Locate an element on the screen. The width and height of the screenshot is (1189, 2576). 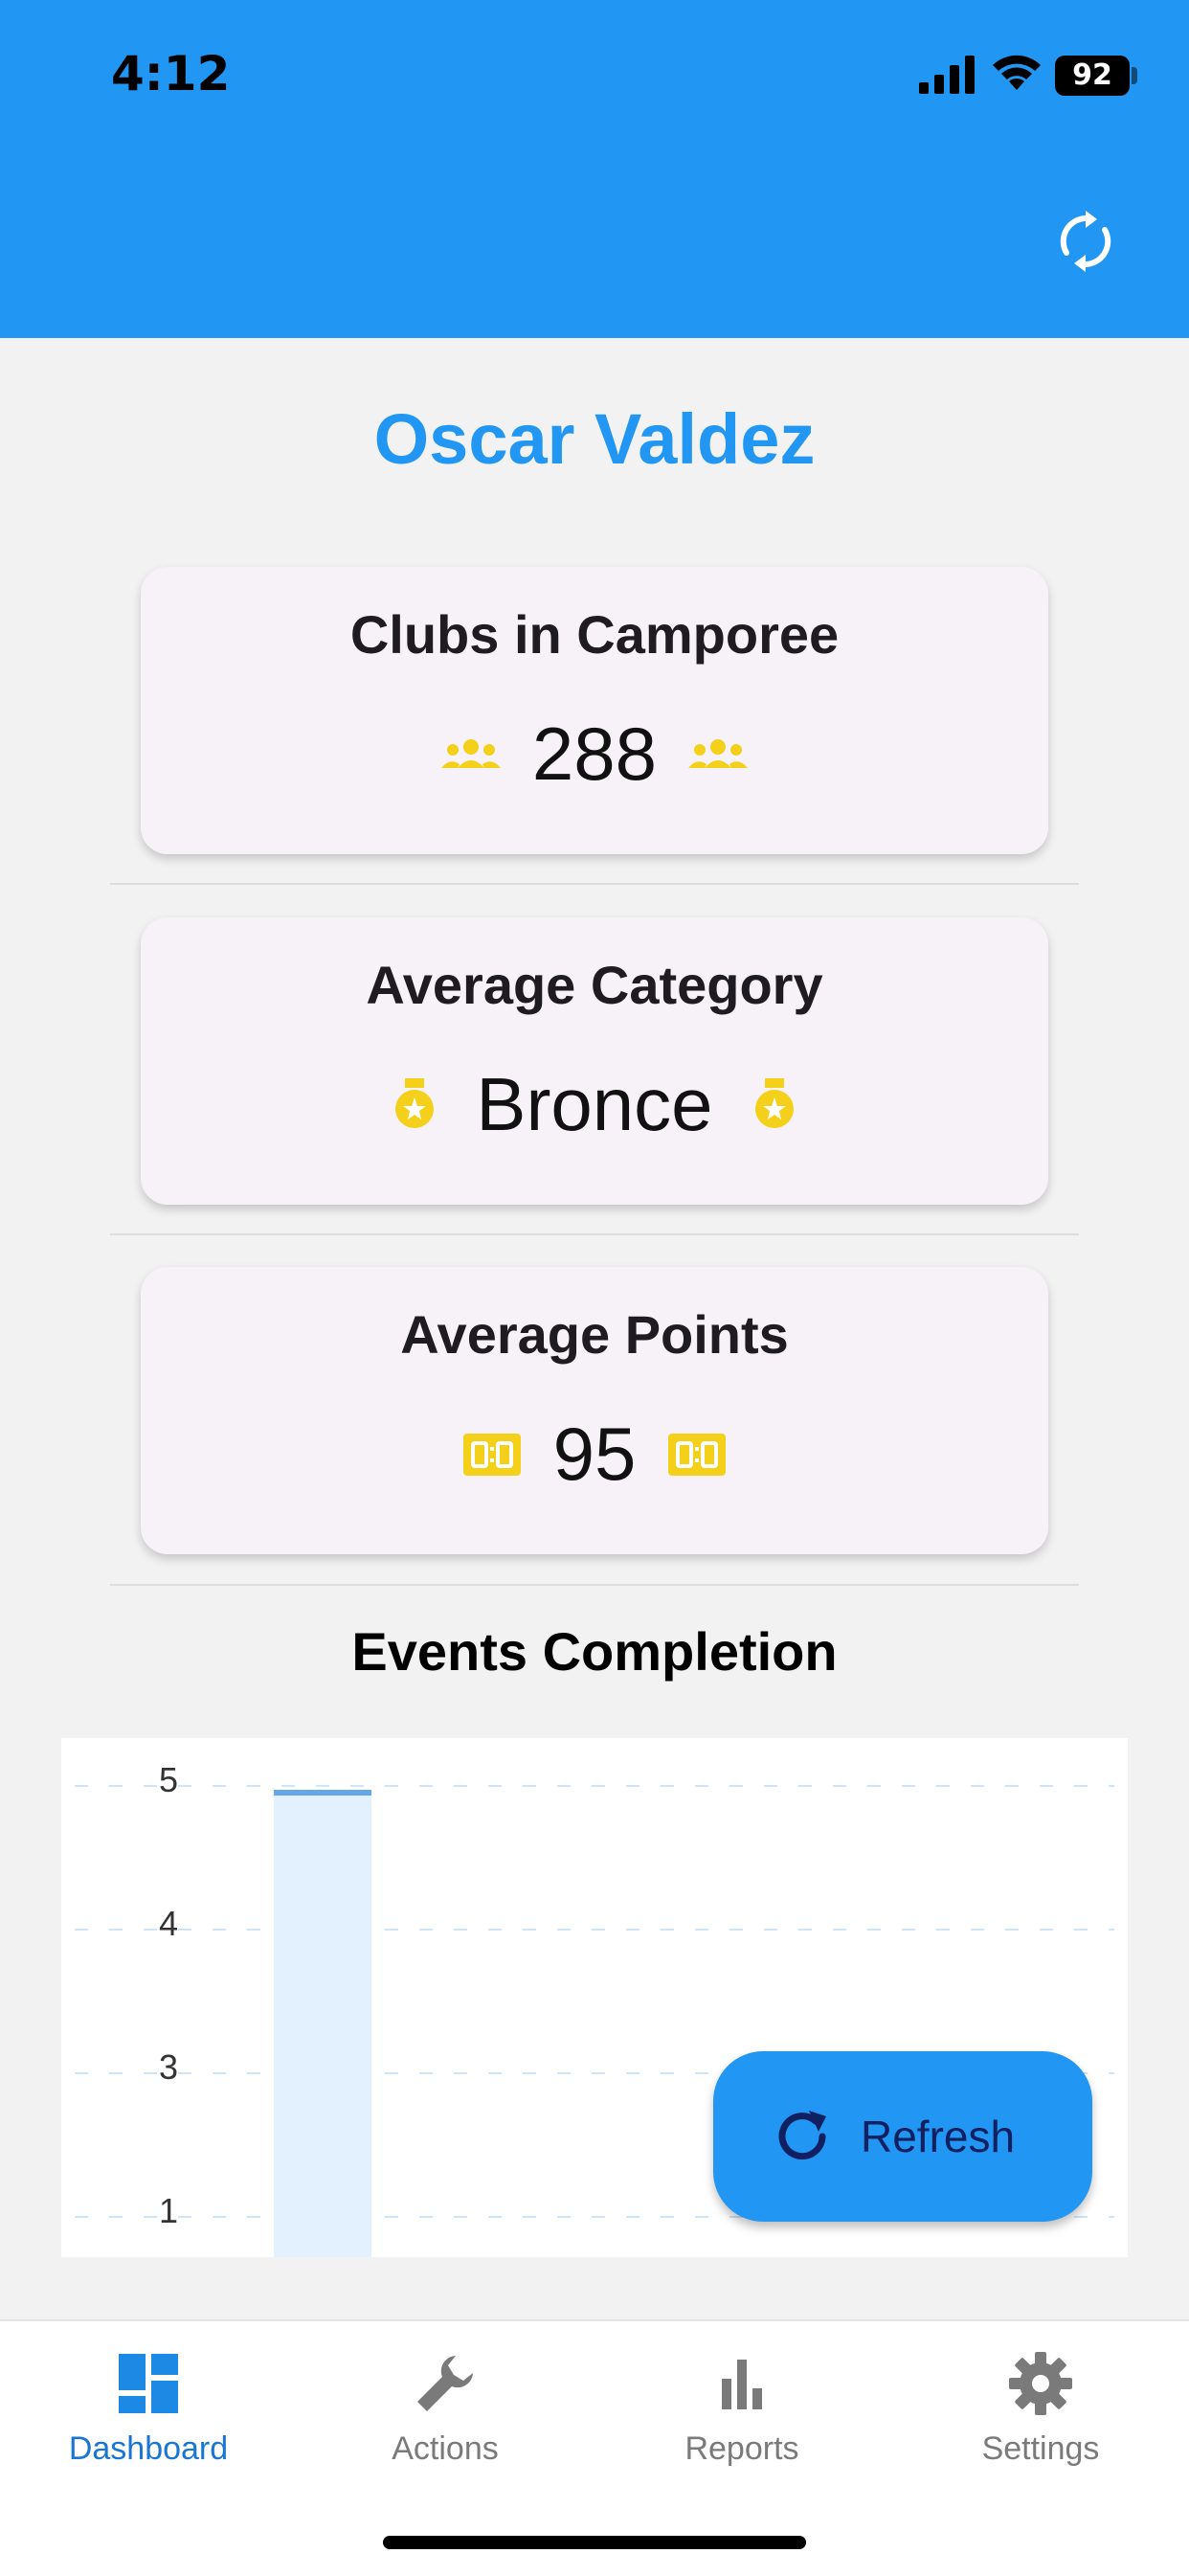
nav-label: Reports is located at coordinates (741, 2448).